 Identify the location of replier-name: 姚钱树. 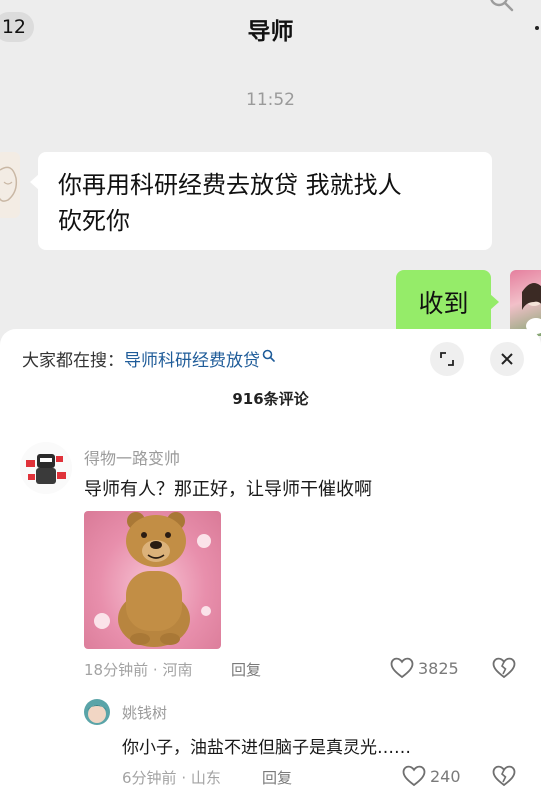
(144, 712).